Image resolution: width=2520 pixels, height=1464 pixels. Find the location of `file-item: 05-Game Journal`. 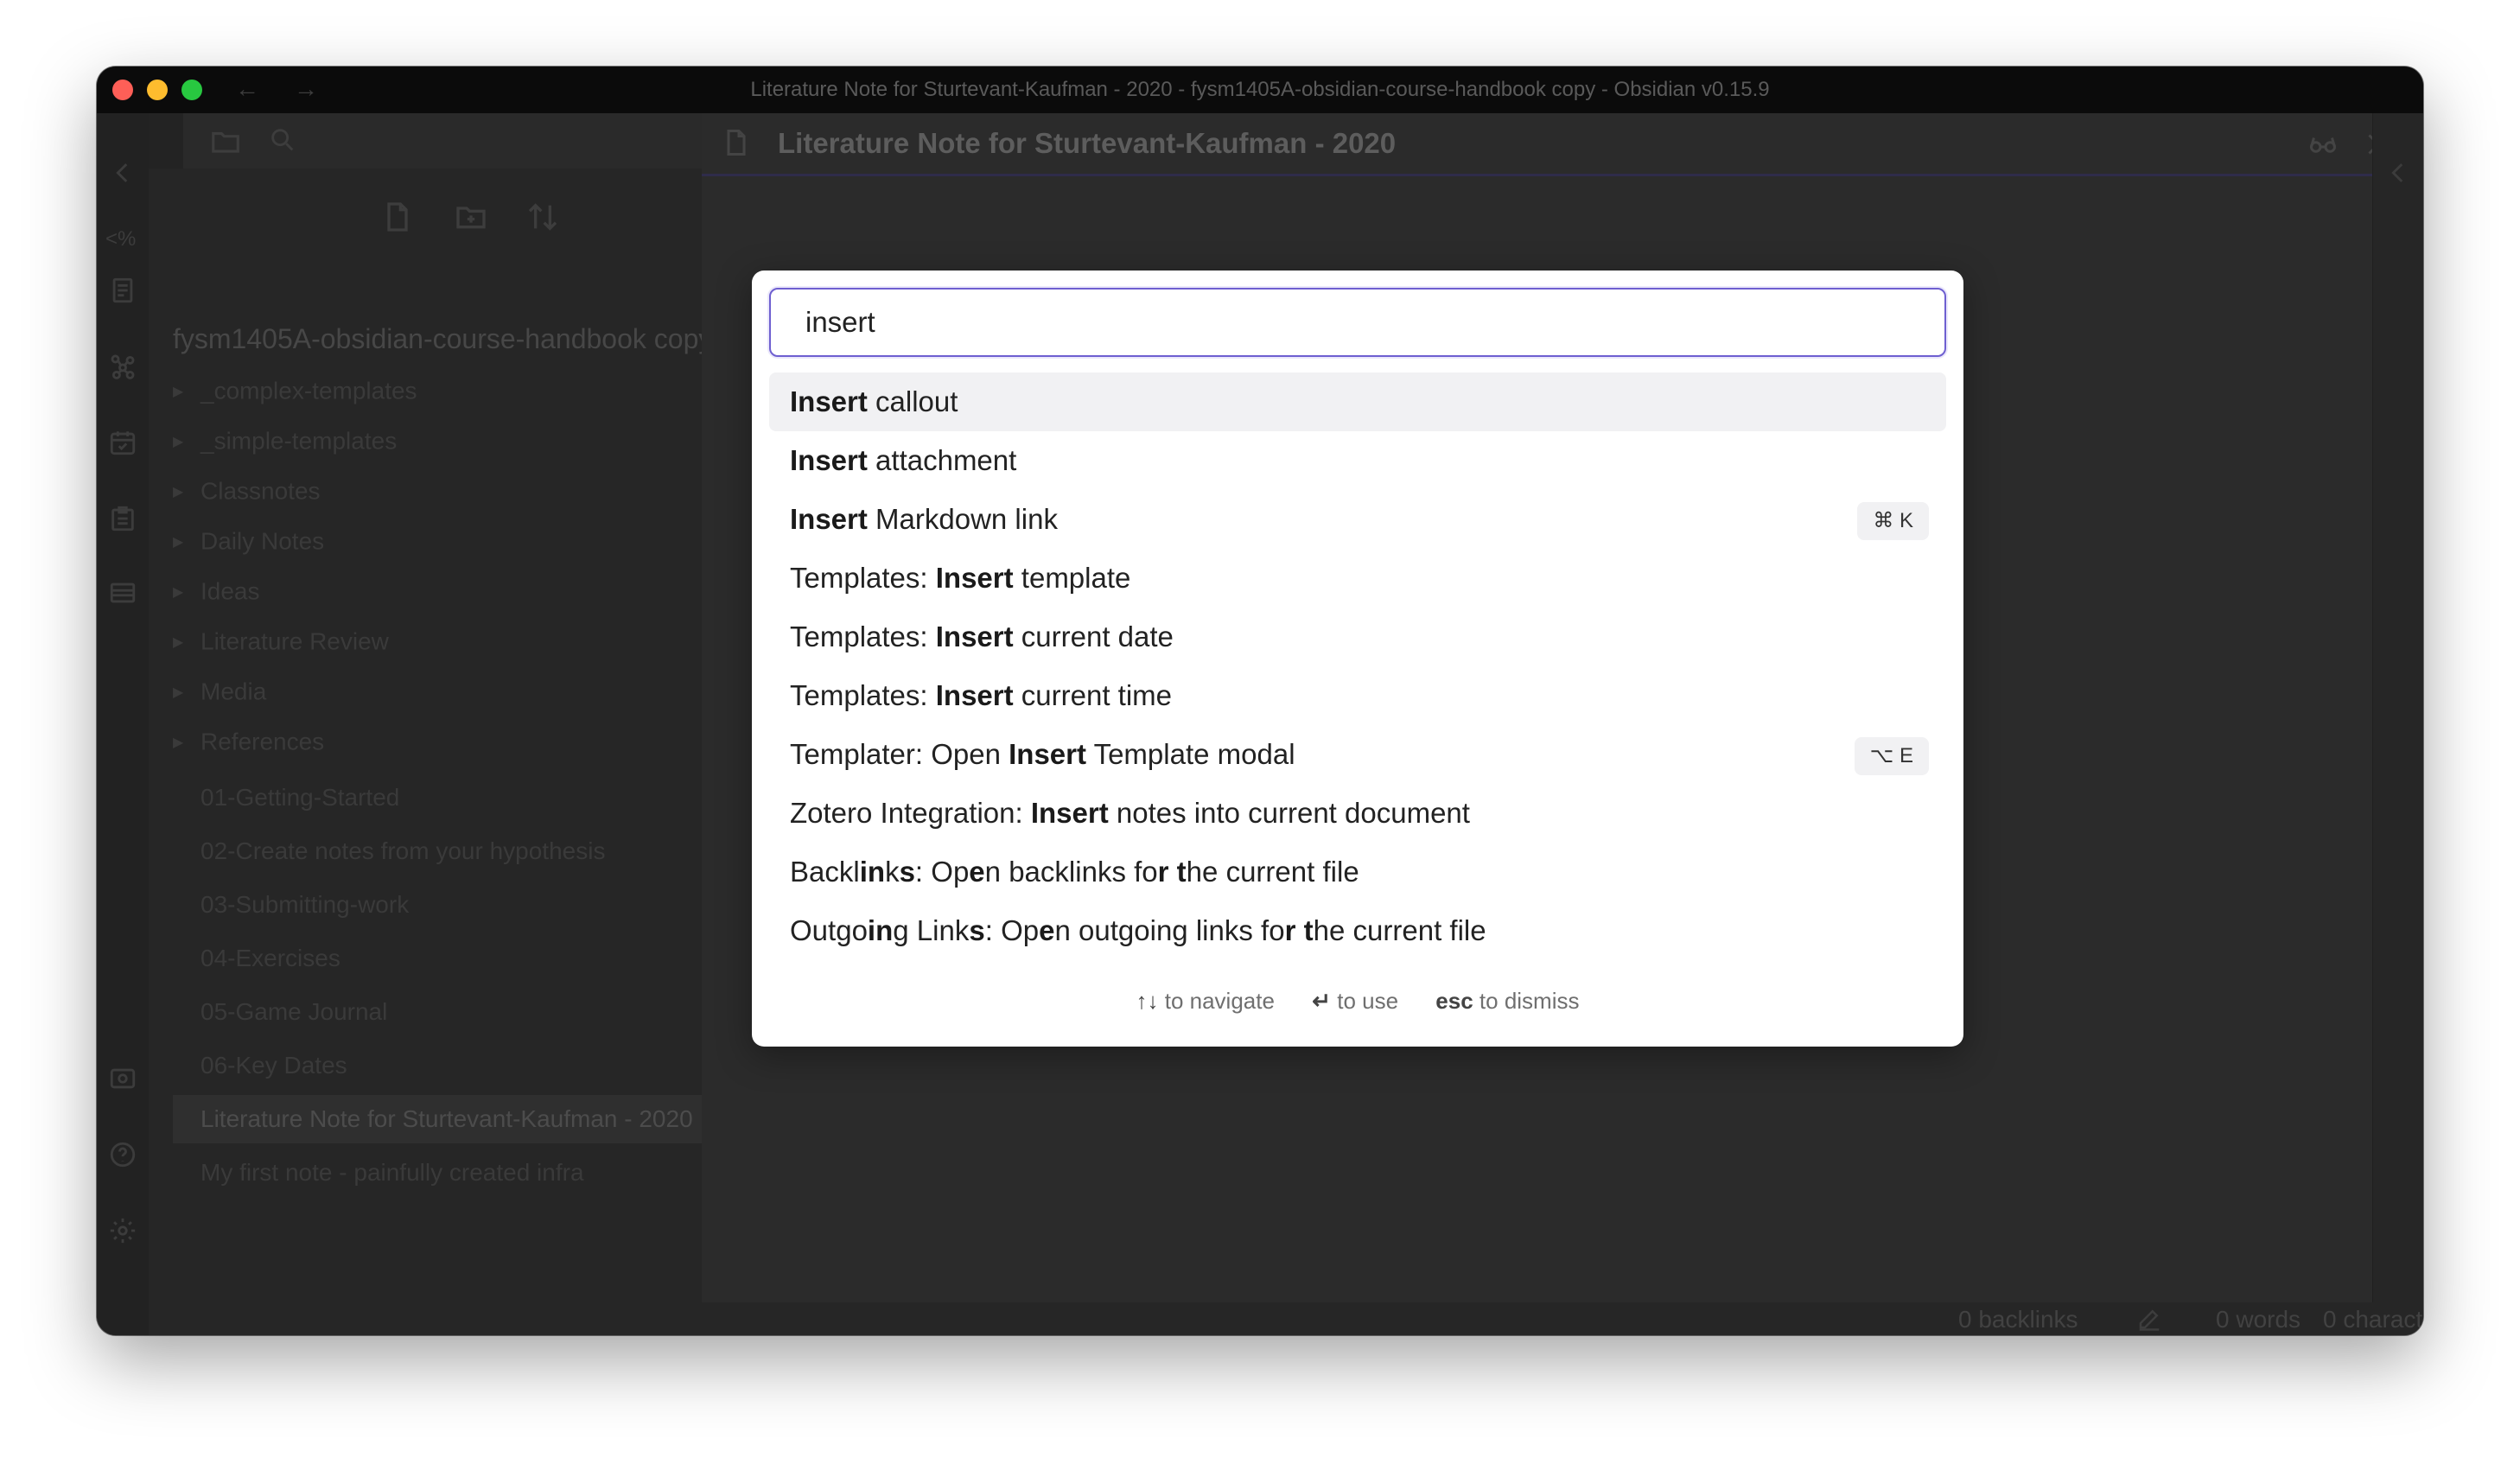

file-item: 05-Game Journal is located at coordinates (437, 1012).